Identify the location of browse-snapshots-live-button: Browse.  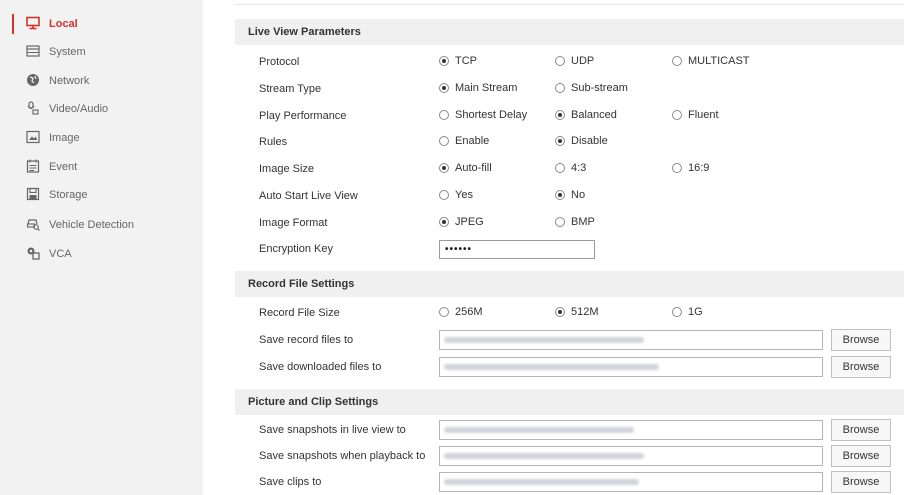
(861, 430).